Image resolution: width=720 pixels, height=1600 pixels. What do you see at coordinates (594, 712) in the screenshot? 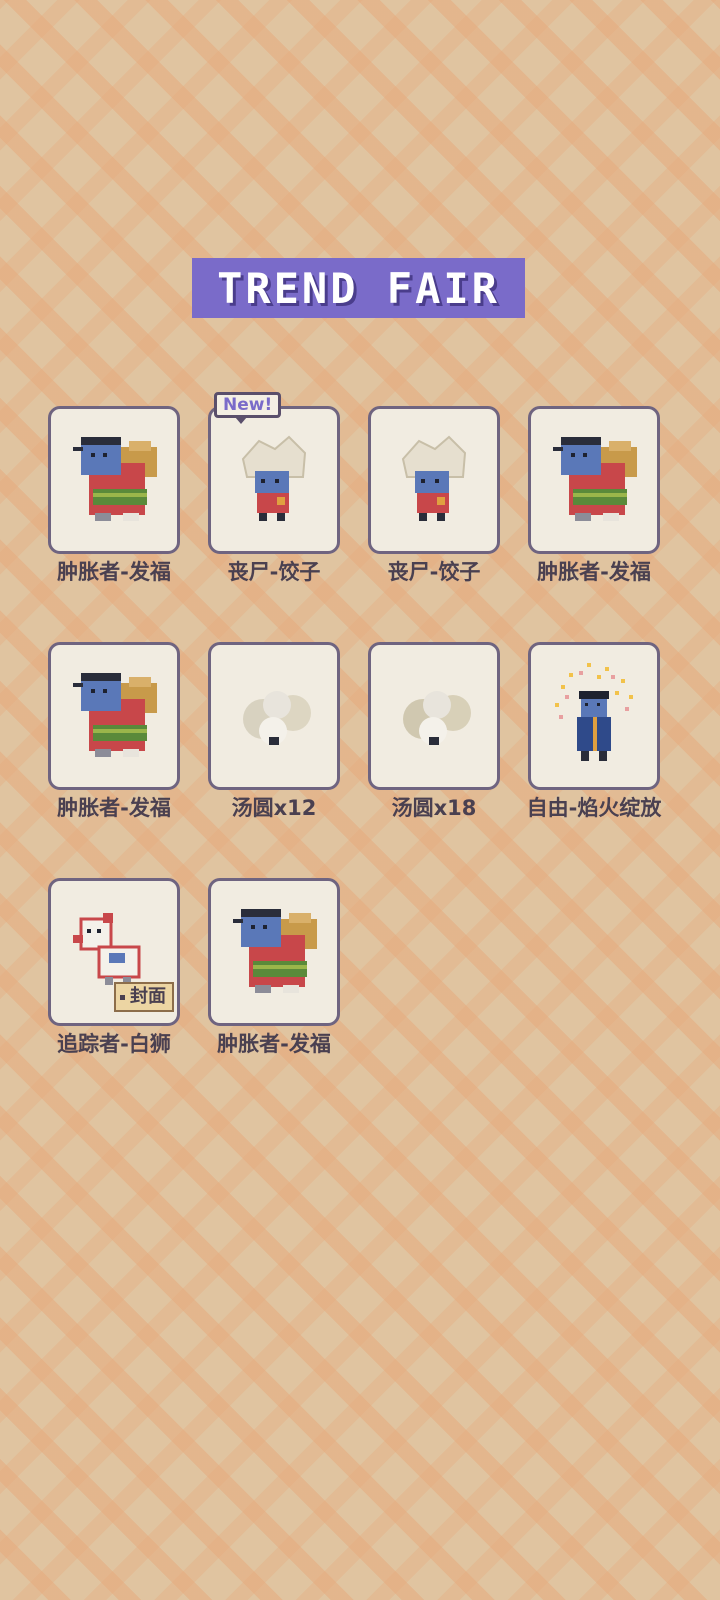
I see `freedom-fireworks-sprite-icon` at bounding box center [594, 712].